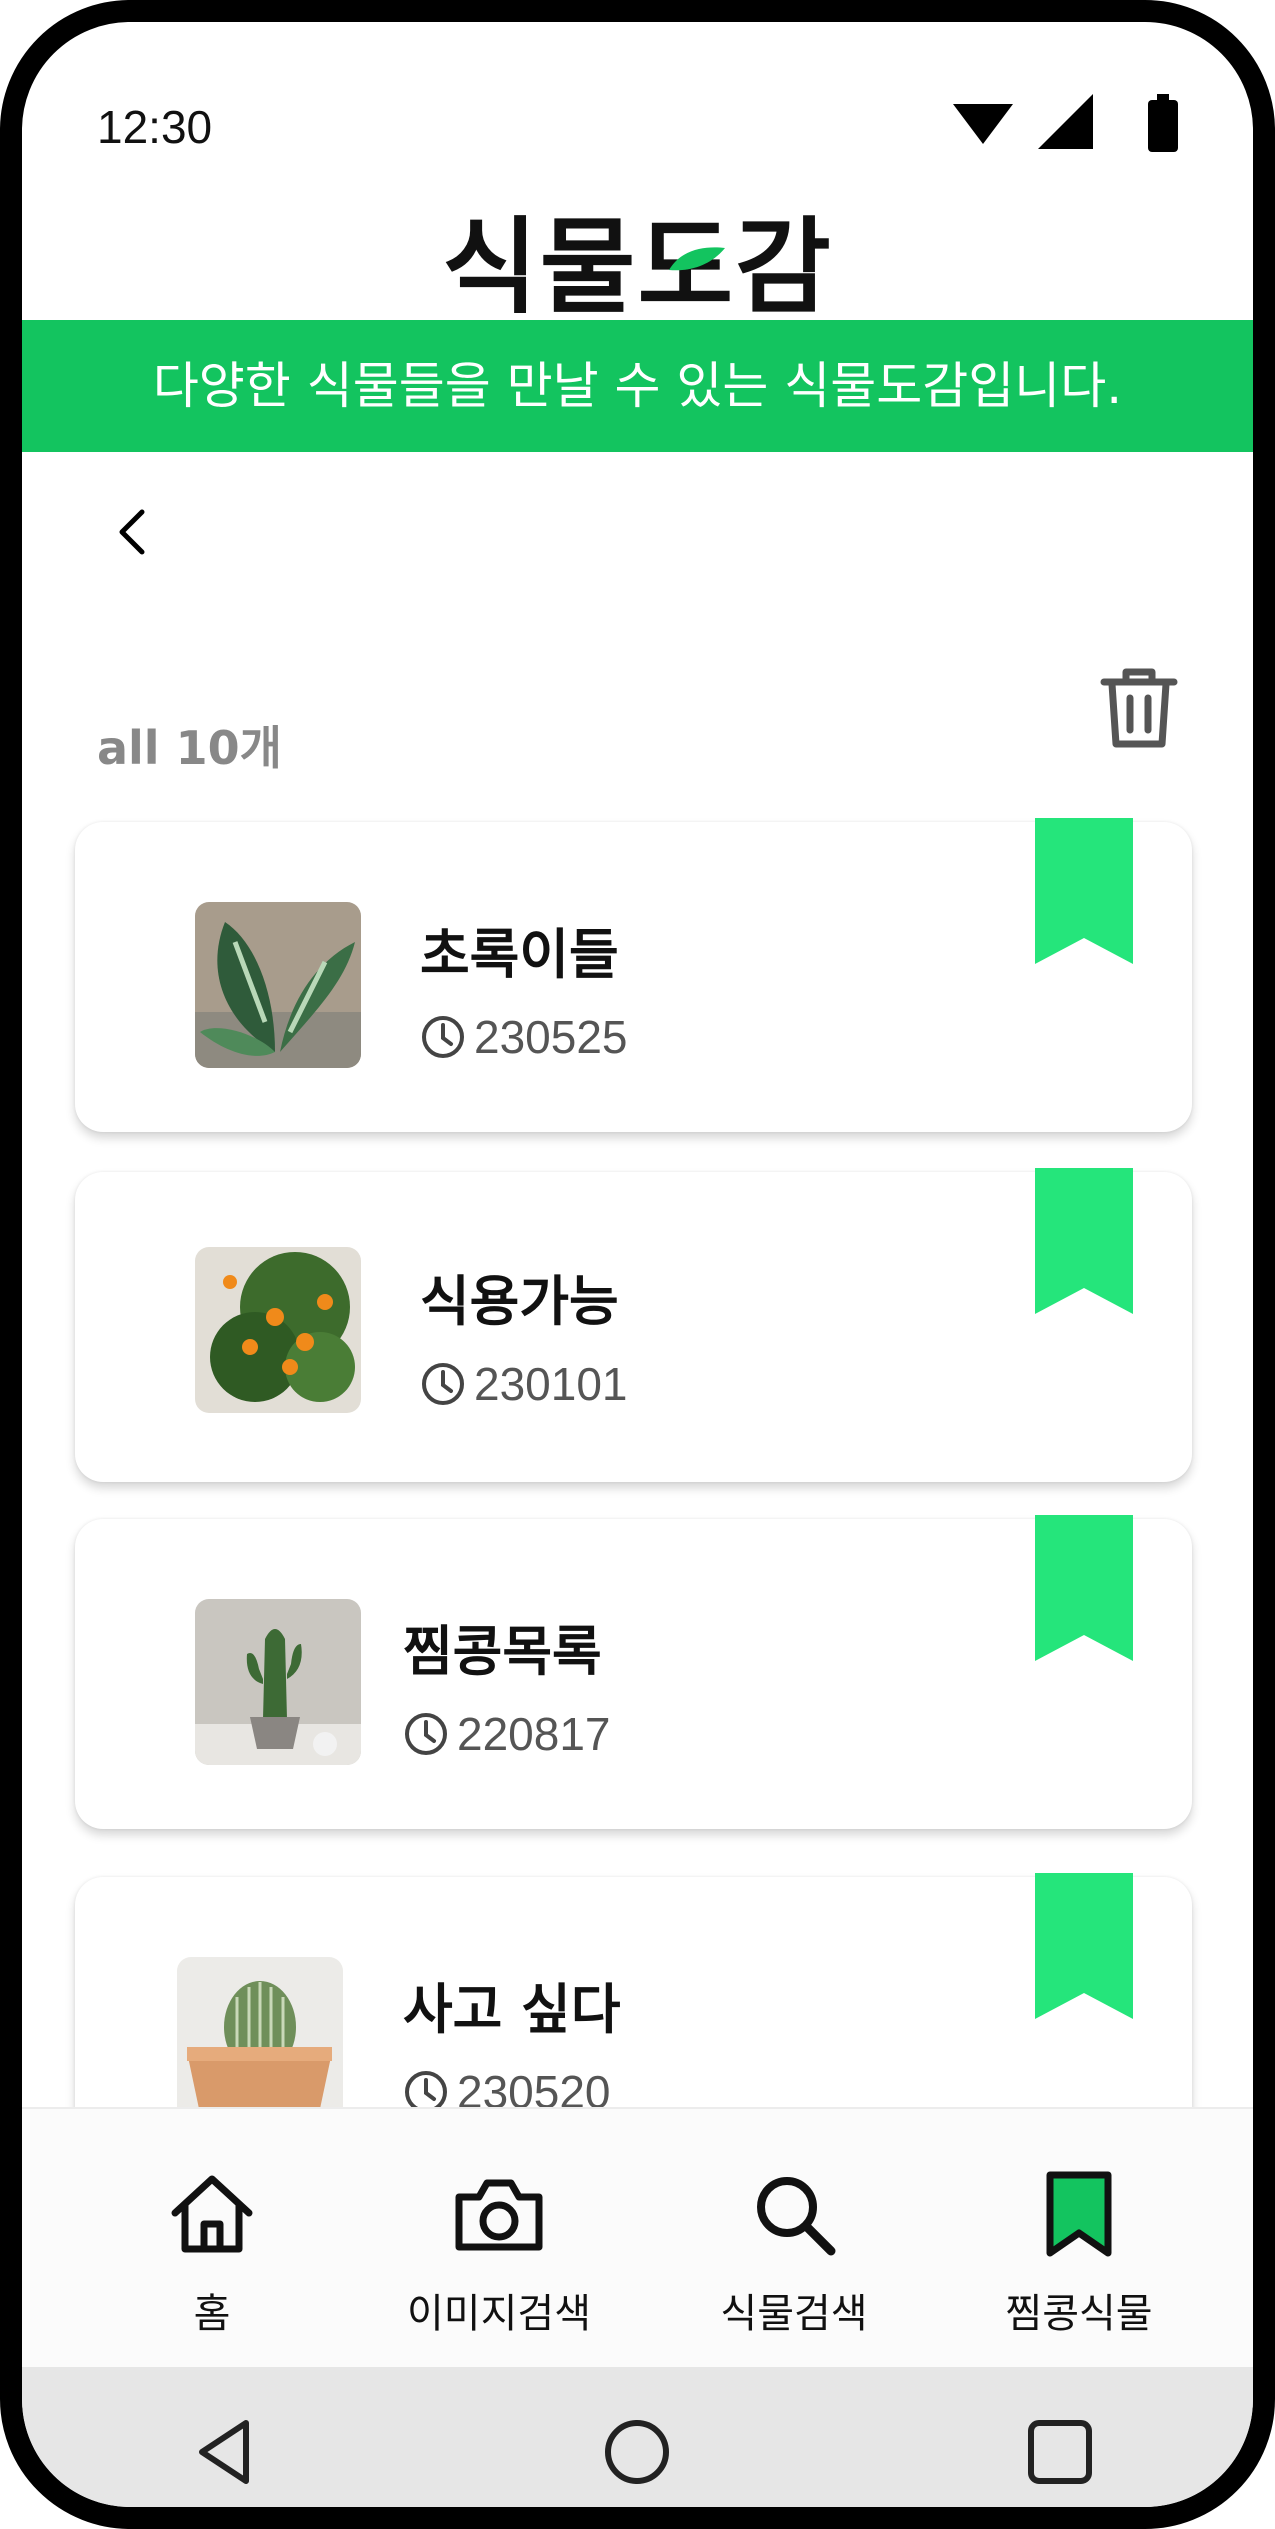 This screenshot has width=1275, height=2529. What do you see at coordinates (633, 975) in the screenshot?
I see `list-card: 초록이들 230525` at bounding box center [633, 975].